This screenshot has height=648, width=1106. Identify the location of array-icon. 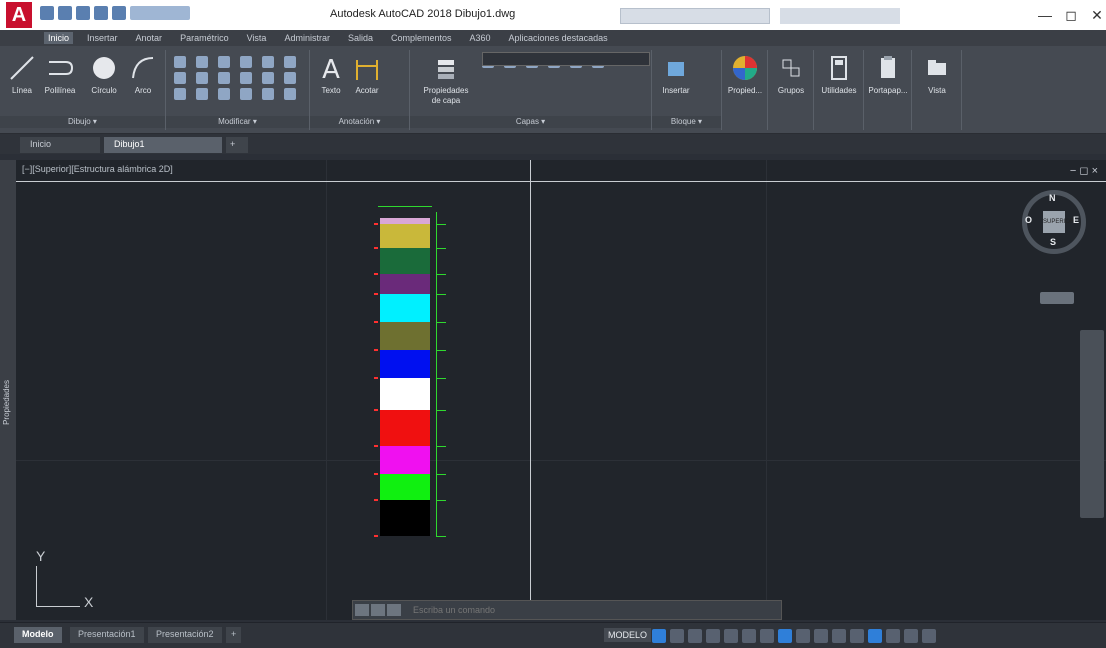
(268, 78).